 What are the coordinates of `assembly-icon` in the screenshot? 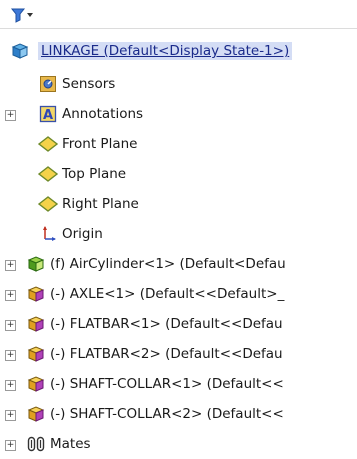 It's located at (20, 51).